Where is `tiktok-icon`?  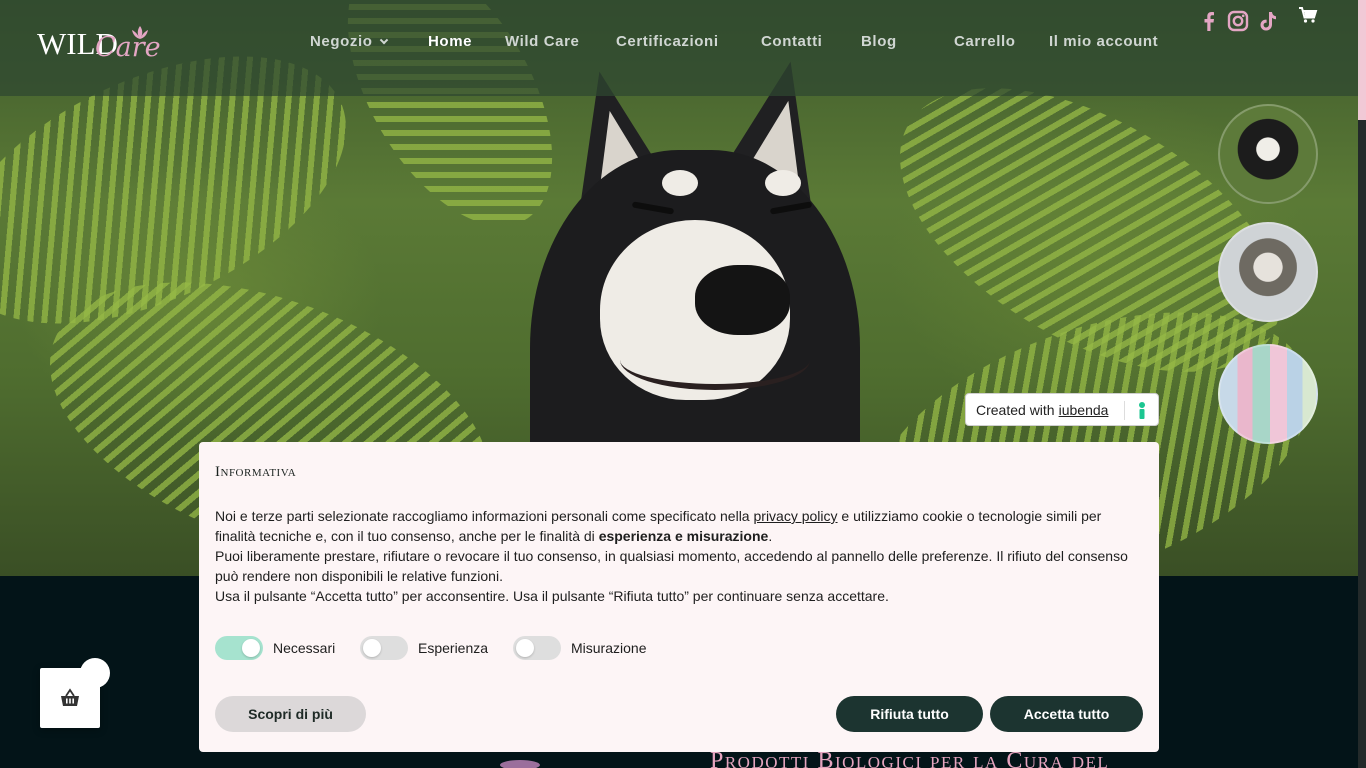
tiktok-icon is located at coordinates (1268, 21).